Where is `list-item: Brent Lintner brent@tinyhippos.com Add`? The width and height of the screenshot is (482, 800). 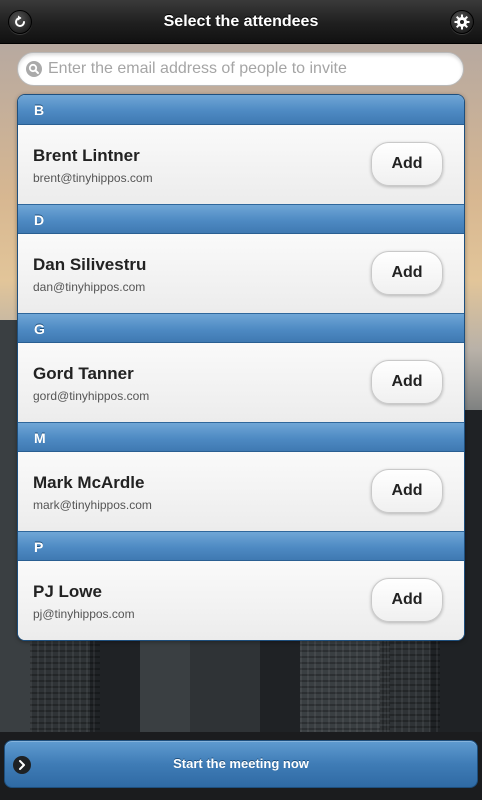 list-item: Brent Lintner brent@tinyhippos.com Add is located at coordinates (241, 164).